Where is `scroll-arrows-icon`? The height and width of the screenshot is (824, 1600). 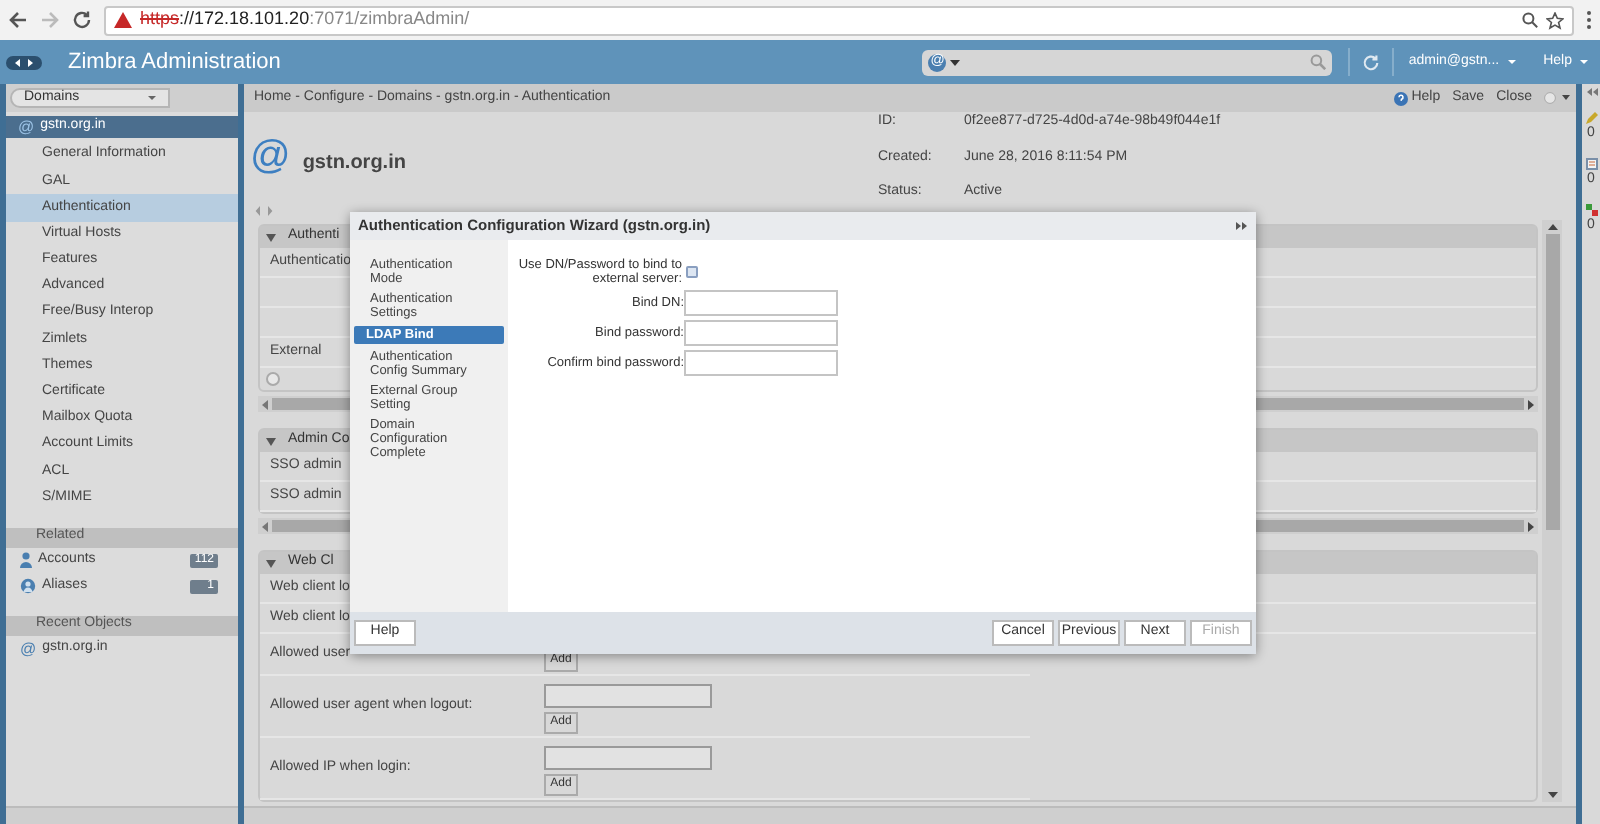
scroll-arrows-icon is located at coordinates (264, 210).